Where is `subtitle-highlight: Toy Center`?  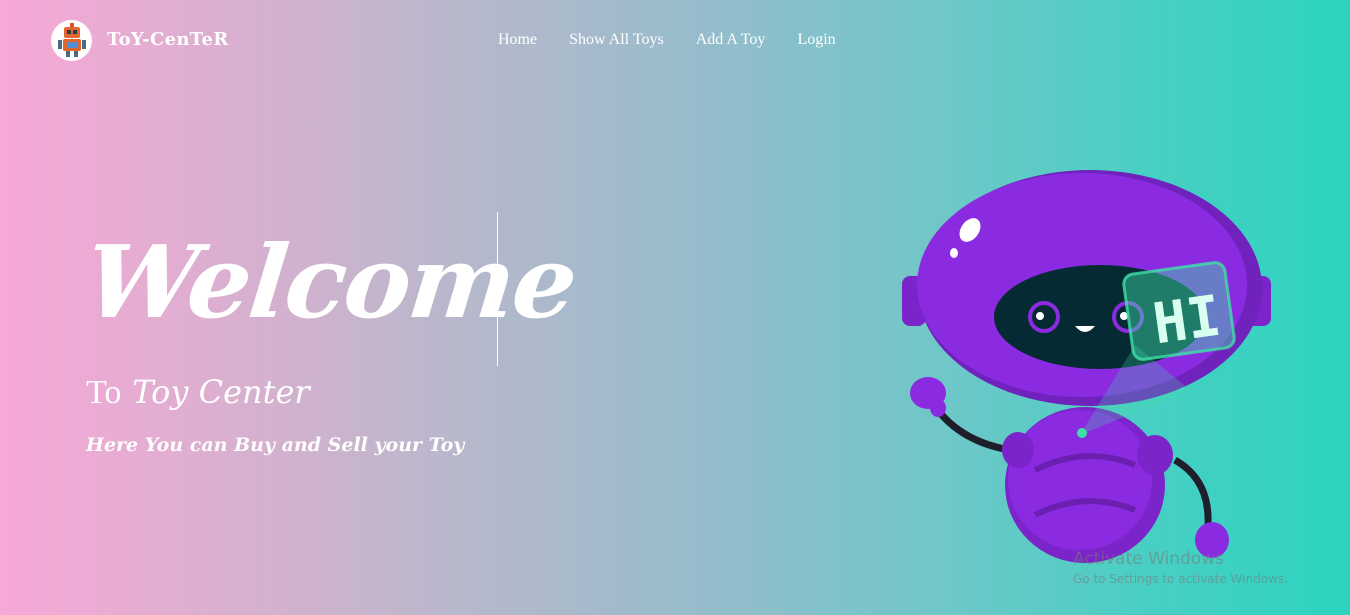
subtitle-highlight: Toy Center is located at coordinates (221, 392).